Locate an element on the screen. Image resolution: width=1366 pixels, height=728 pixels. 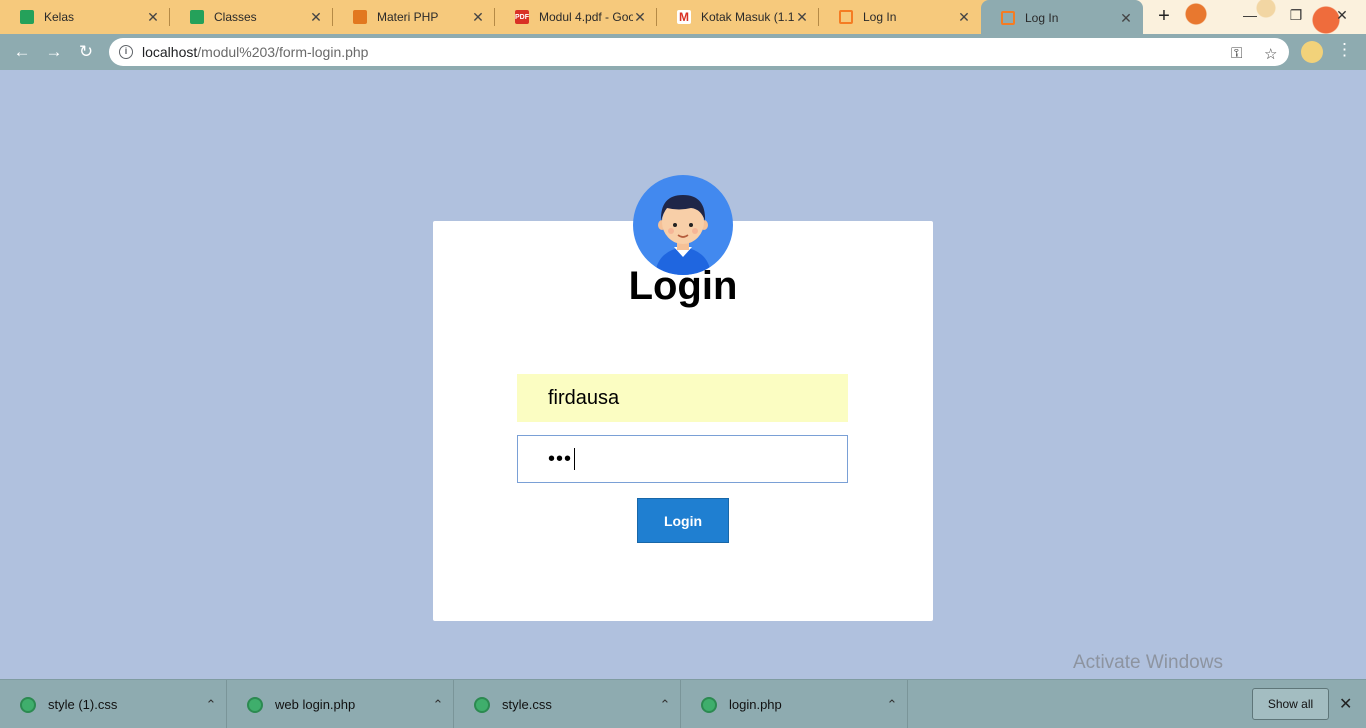
tab-gmail: M Kotak Masuk (1.19 ✕ is located at coordinates (738, 17).